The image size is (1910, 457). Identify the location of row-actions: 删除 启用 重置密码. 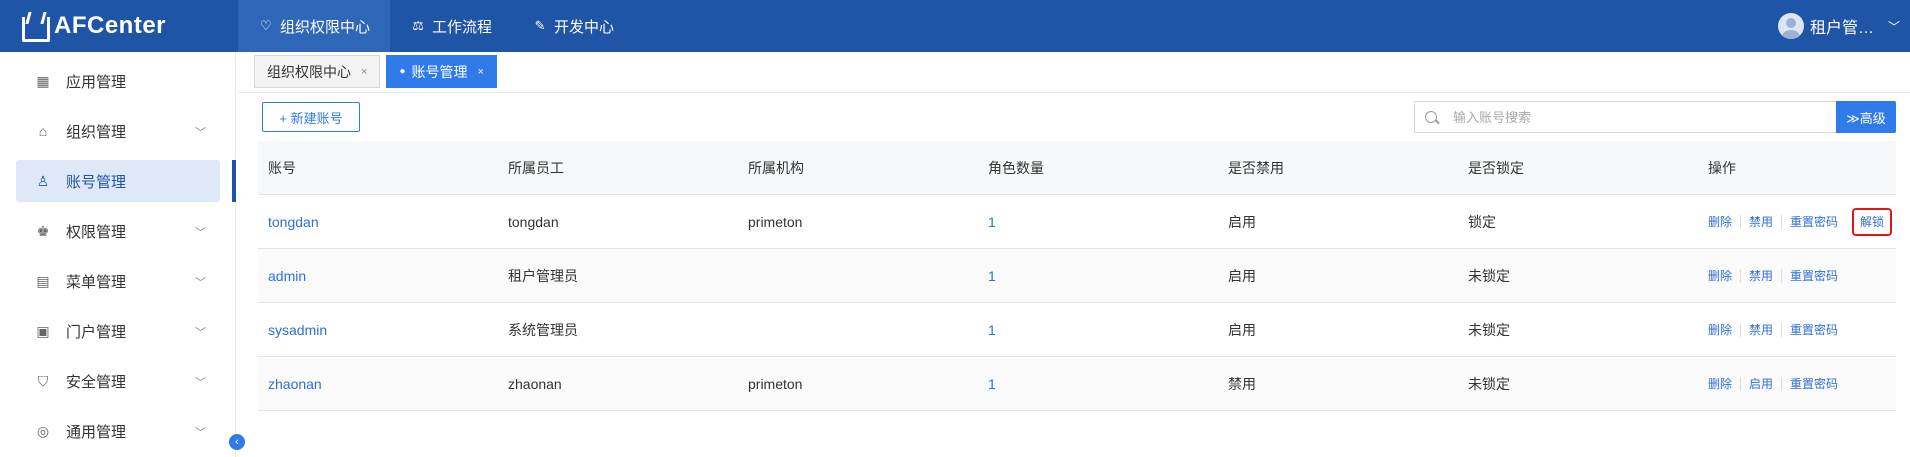
(1777, 384).